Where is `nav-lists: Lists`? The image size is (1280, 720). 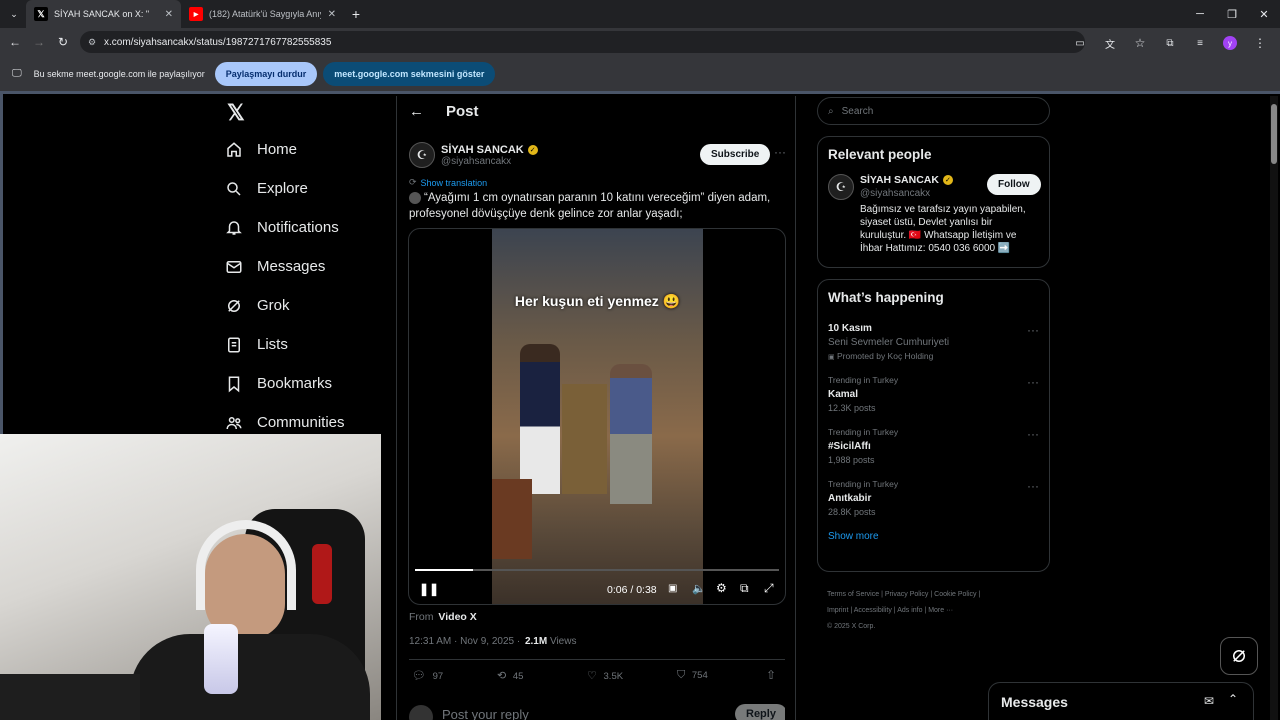 nav-lists: Lists is located at coordinates (310, 344).